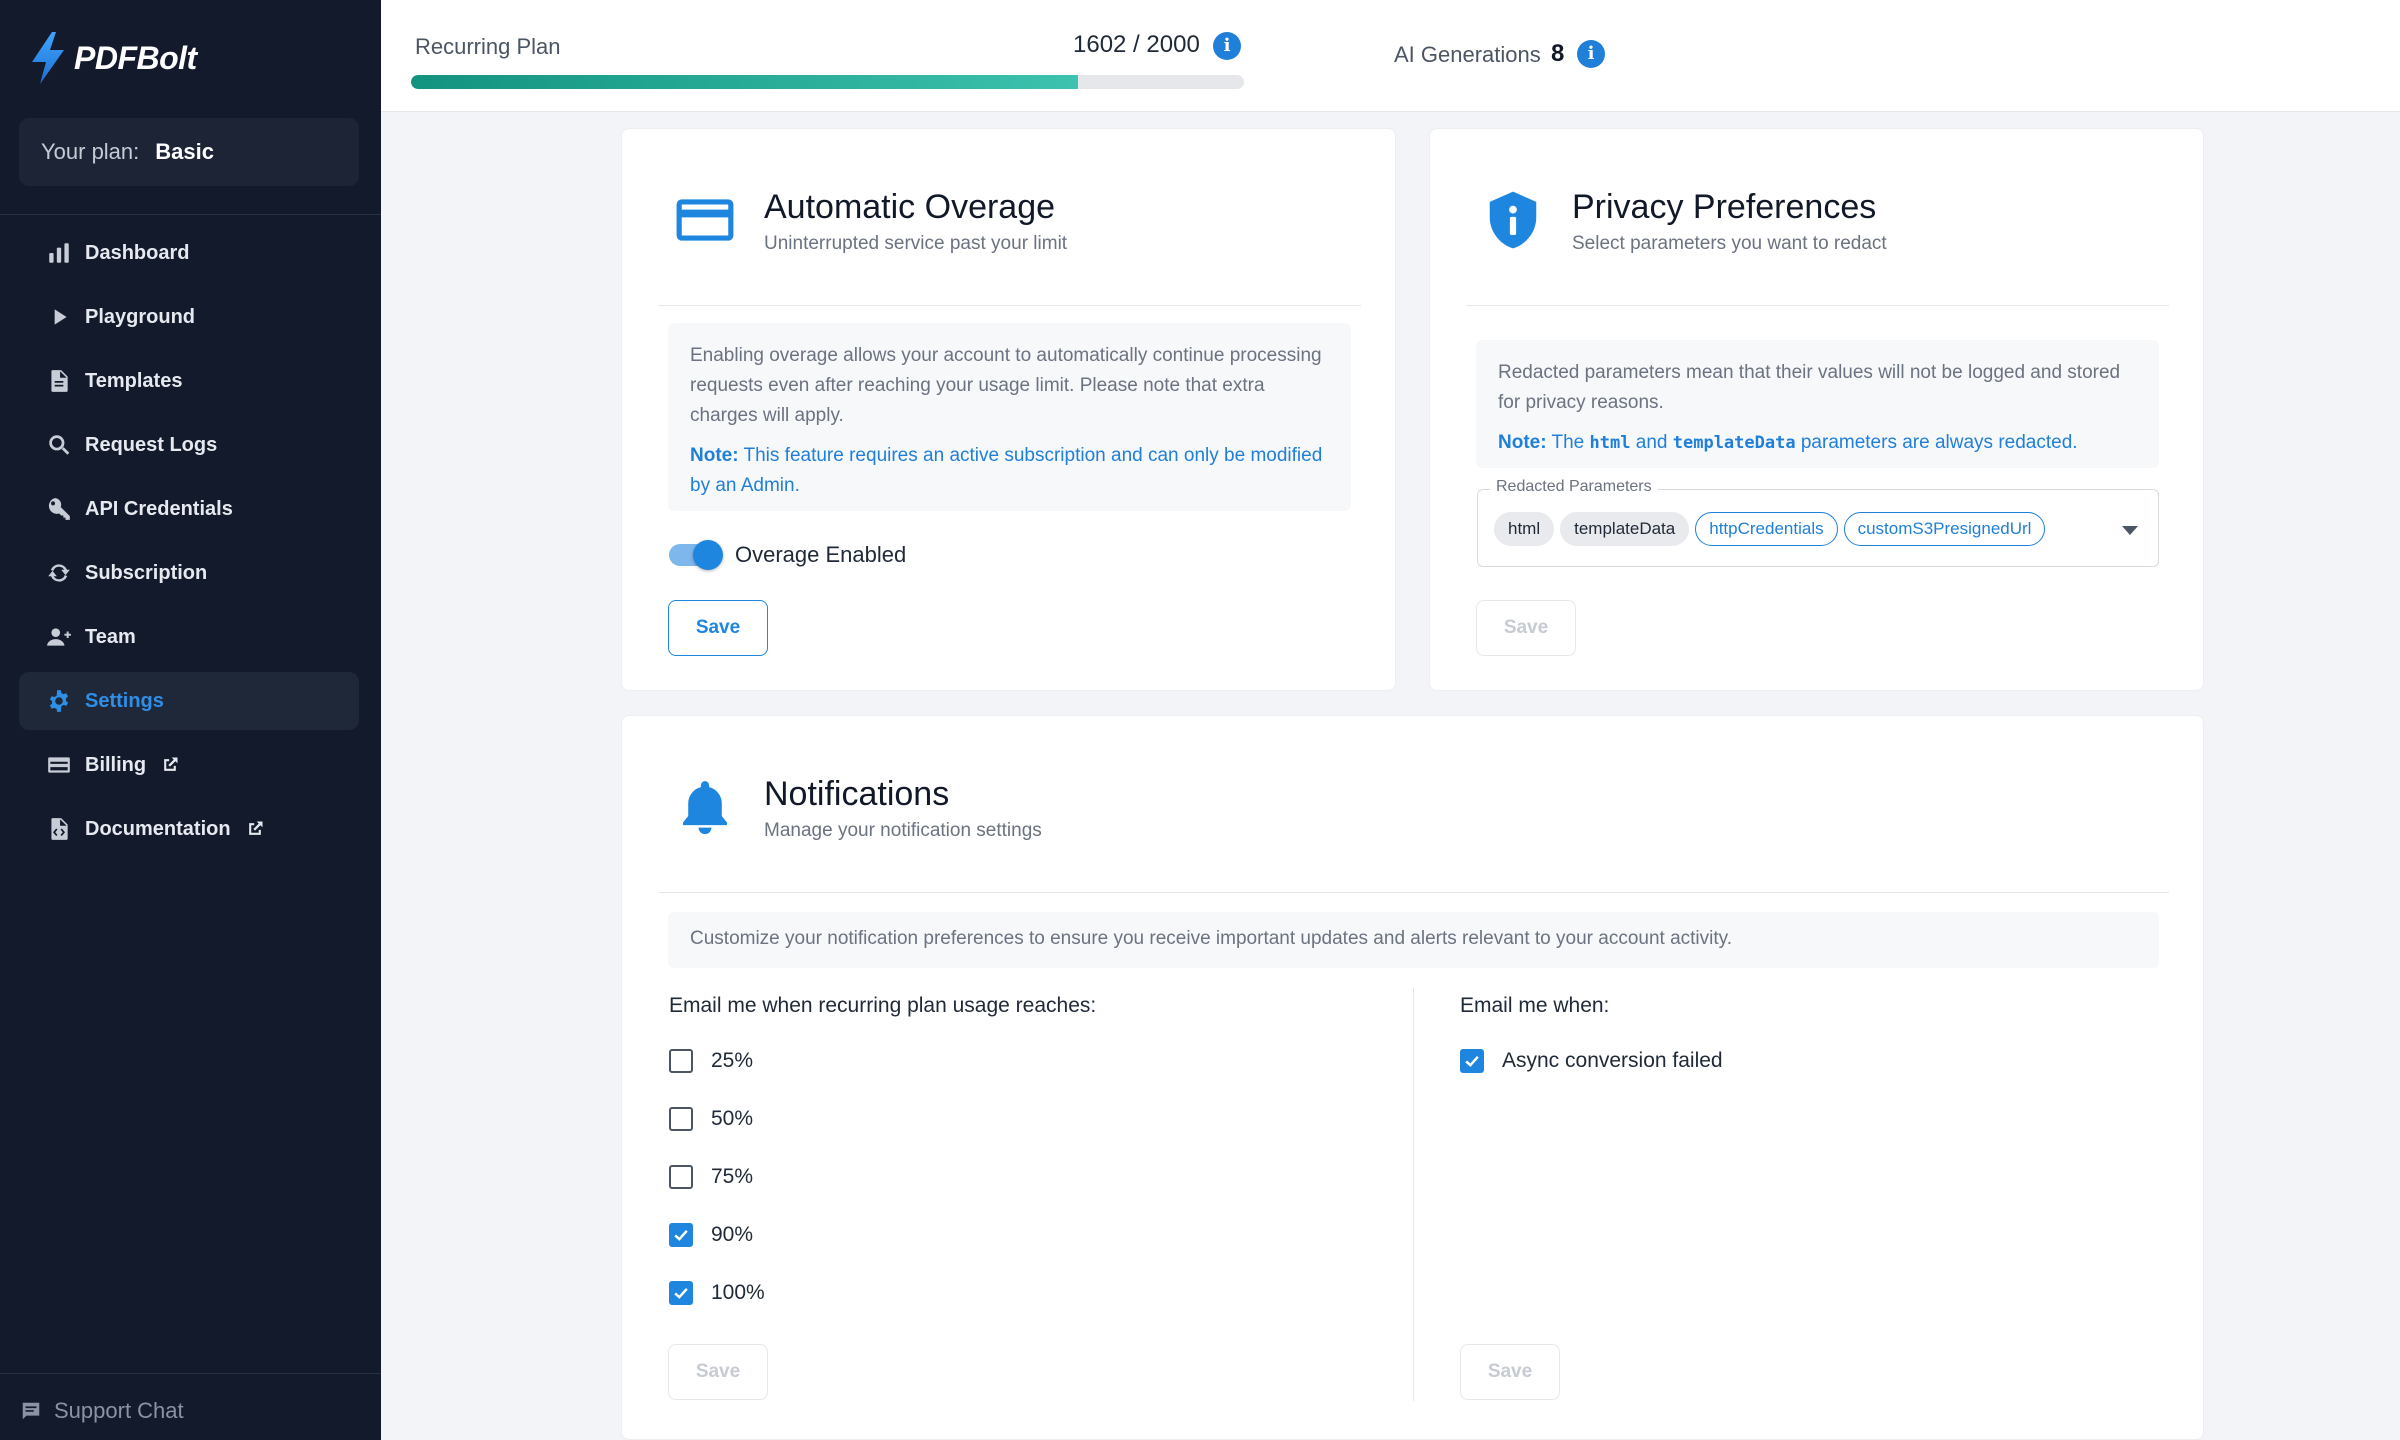 The height and width of the screenshot is (1440, 2400). Describe the element at coordinates (189, 445) in the screenshot. I see `sidebar-item-request-logs: Request Logs` at that location.